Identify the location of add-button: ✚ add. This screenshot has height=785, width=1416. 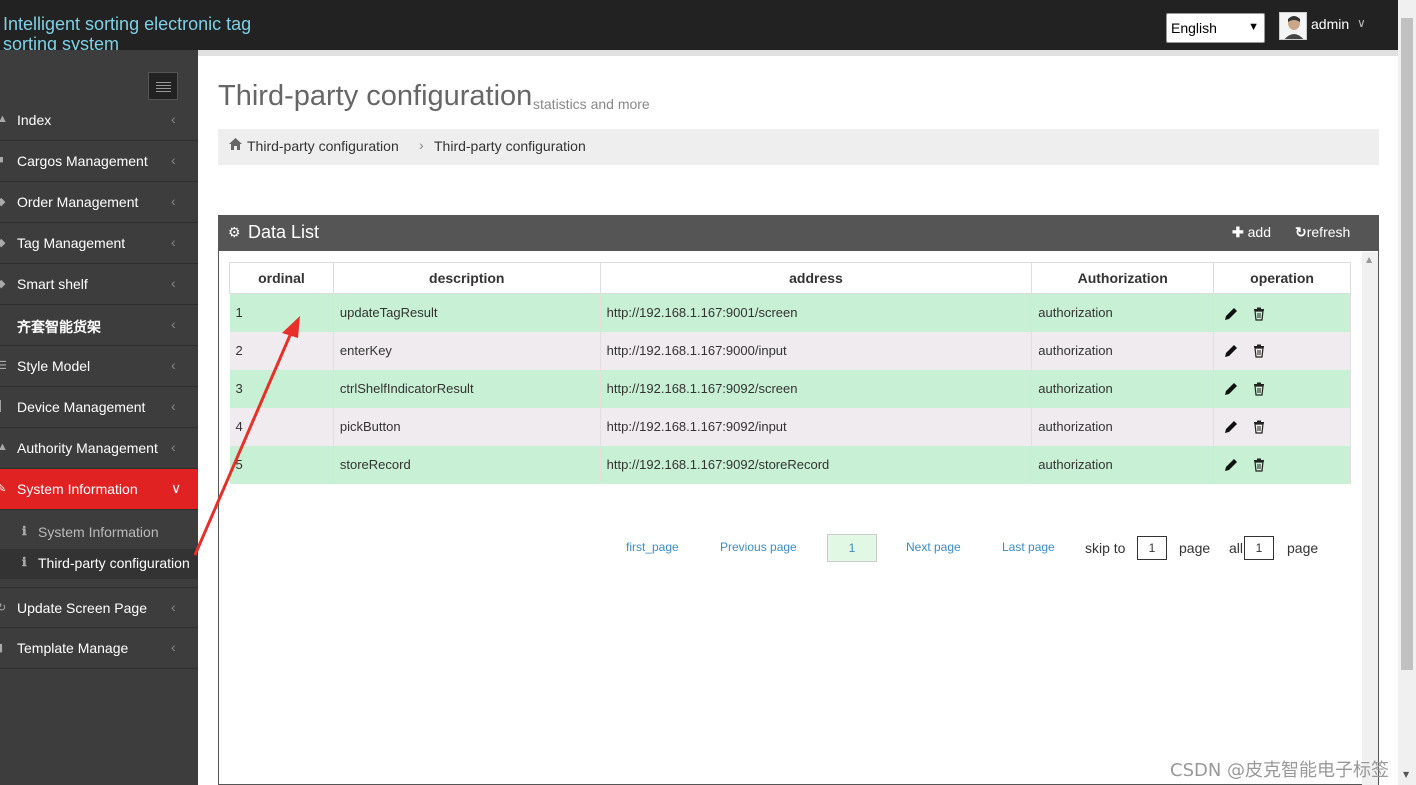
(1251, 232).